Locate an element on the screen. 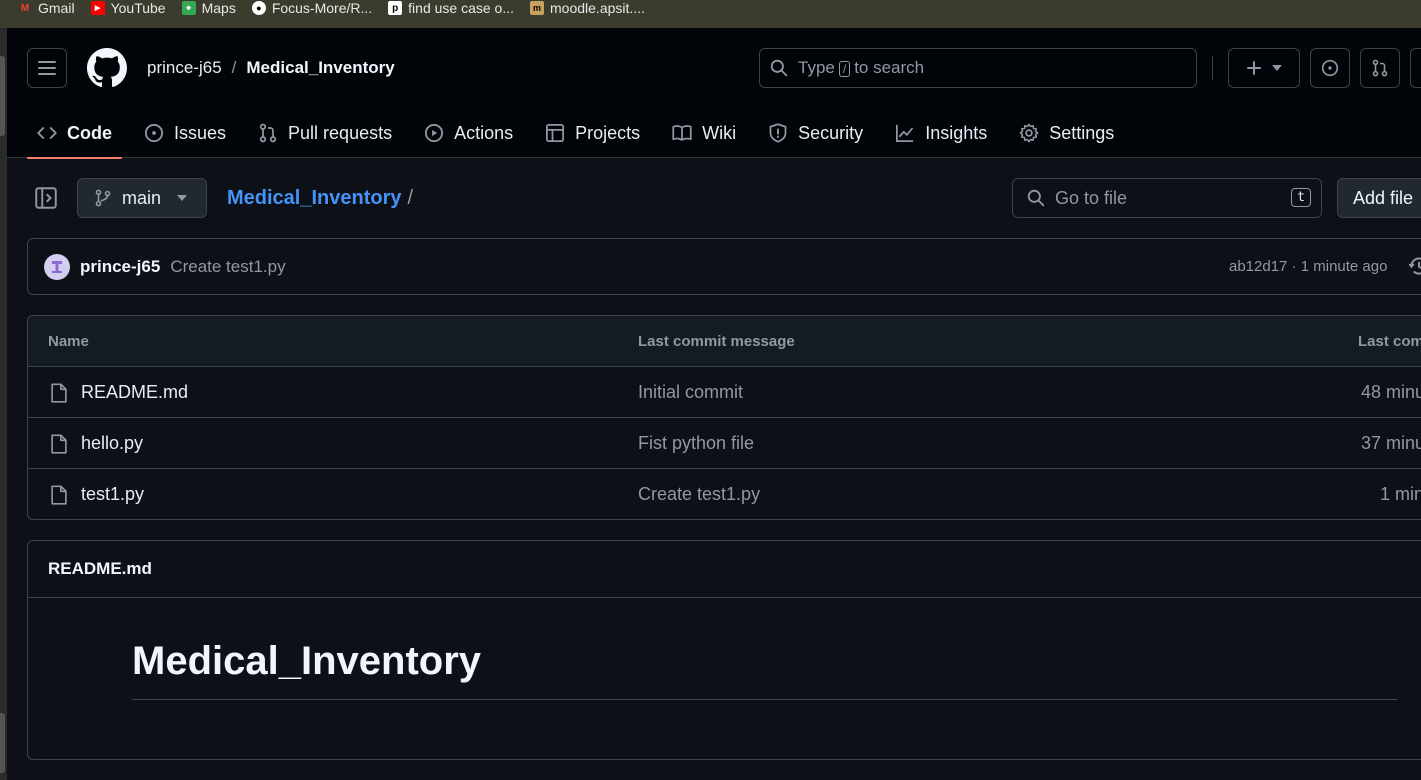  history-icon is located at coordinates (1414, 266).